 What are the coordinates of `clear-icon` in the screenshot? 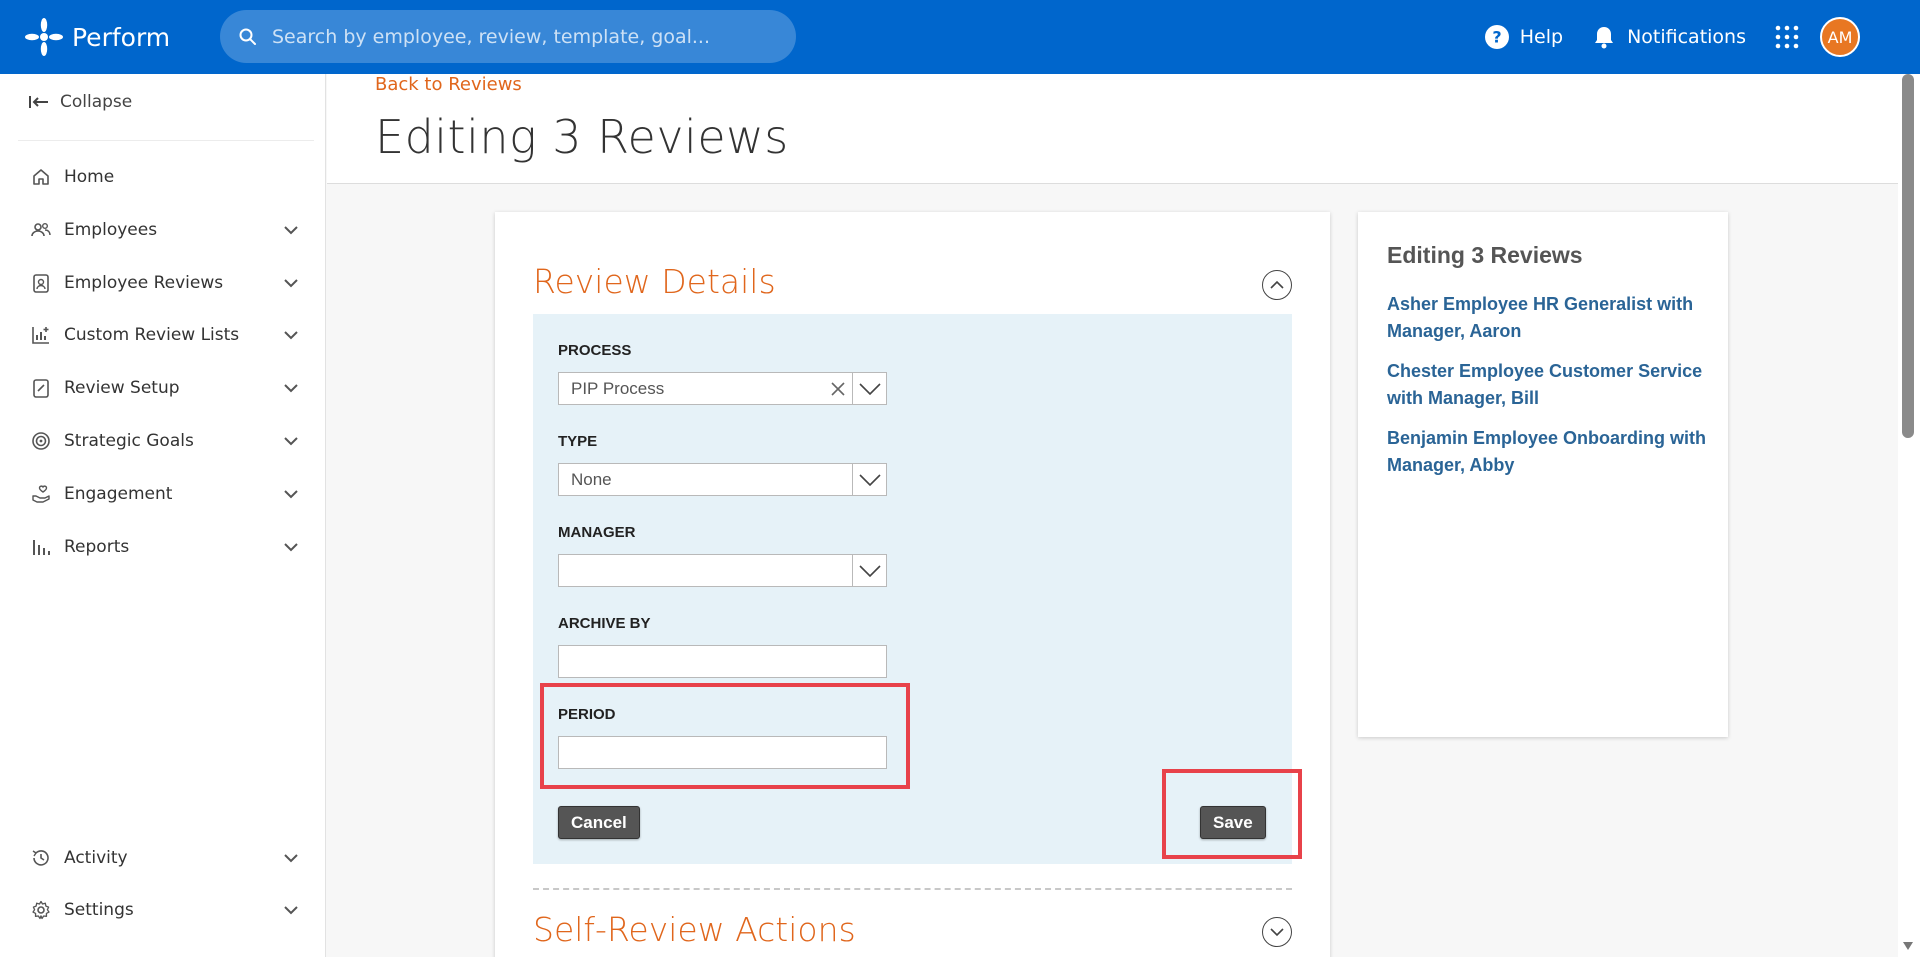 It's located at (838, 389).